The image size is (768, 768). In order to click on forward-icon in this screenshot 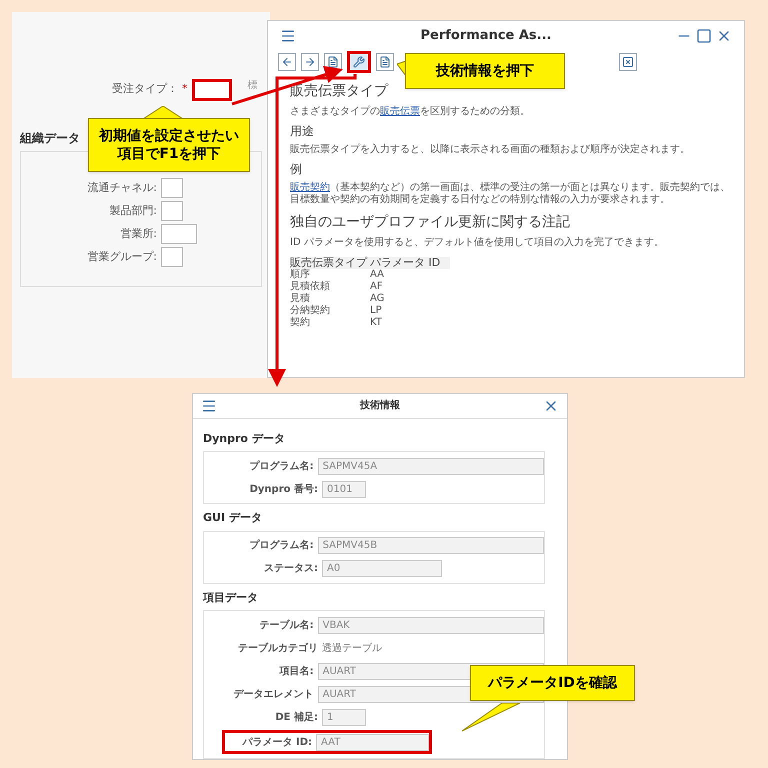, I will do `click(310, 62)`.